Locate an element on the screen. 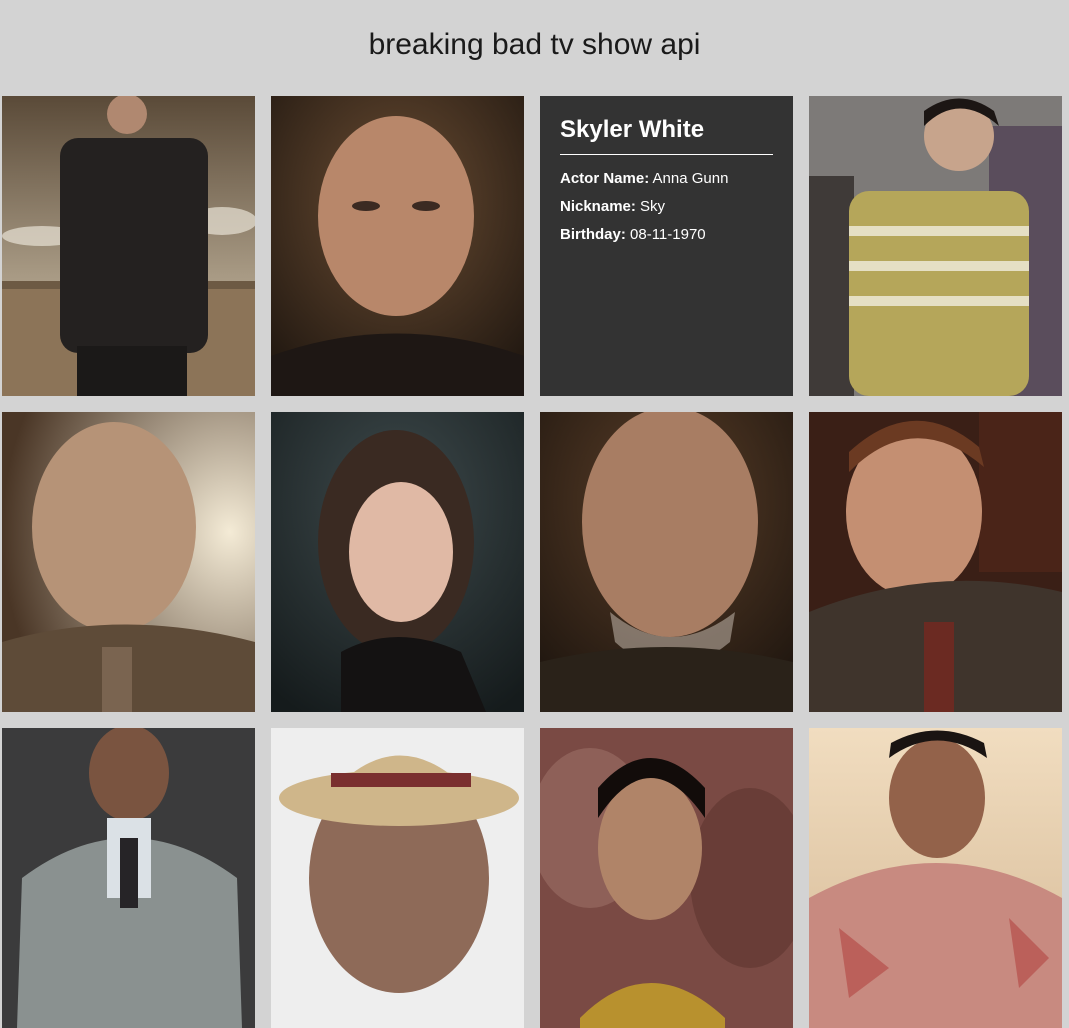 This screenshot has width=1069, height=1028. actor-name-row: Actor Name: Anna Gunn is located at coordinates (666, 179).